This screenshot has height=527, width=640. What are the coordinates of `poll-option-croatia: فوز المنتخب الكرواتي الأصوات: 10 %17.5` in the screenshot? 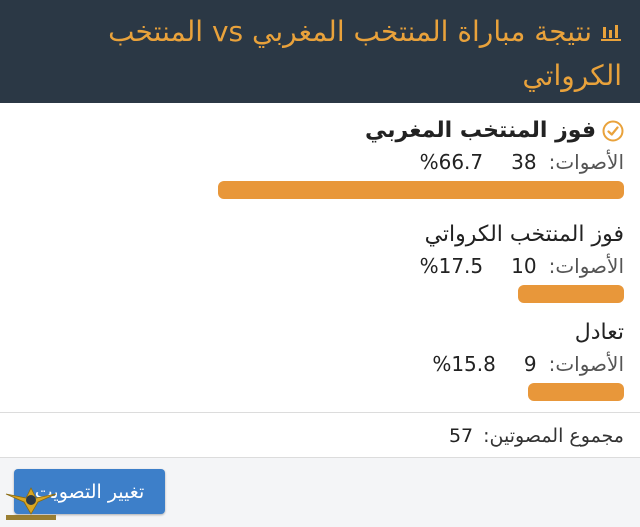 It's located at (319, 262).